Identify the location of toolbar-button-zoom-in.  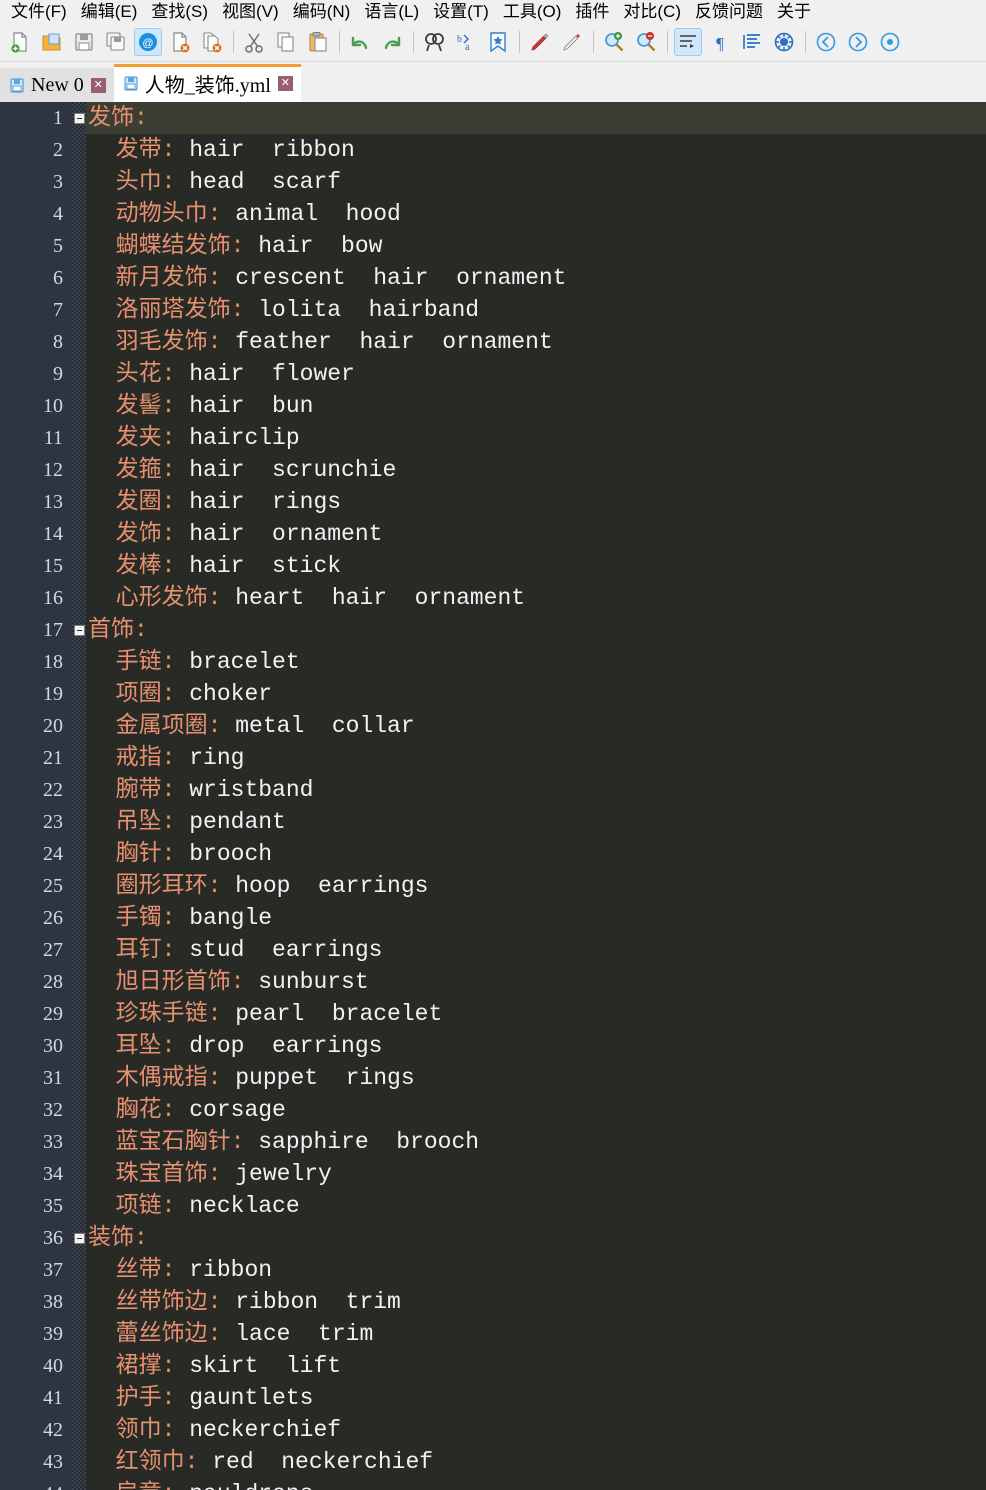
(614, 42).